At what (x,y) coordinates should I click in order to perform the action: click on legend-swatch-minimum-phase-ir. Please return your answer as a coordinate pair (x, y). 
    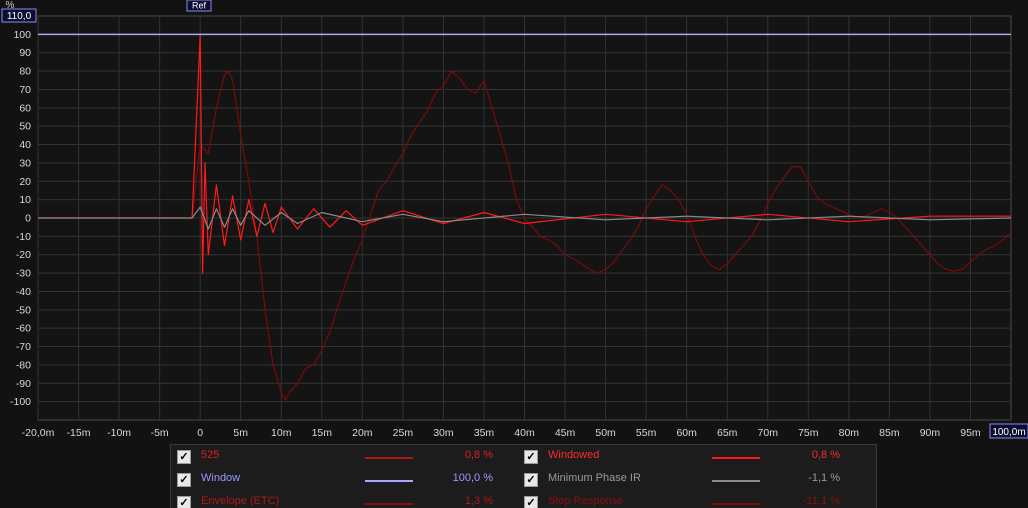
    Looking at the image, I should click on (736, 481).